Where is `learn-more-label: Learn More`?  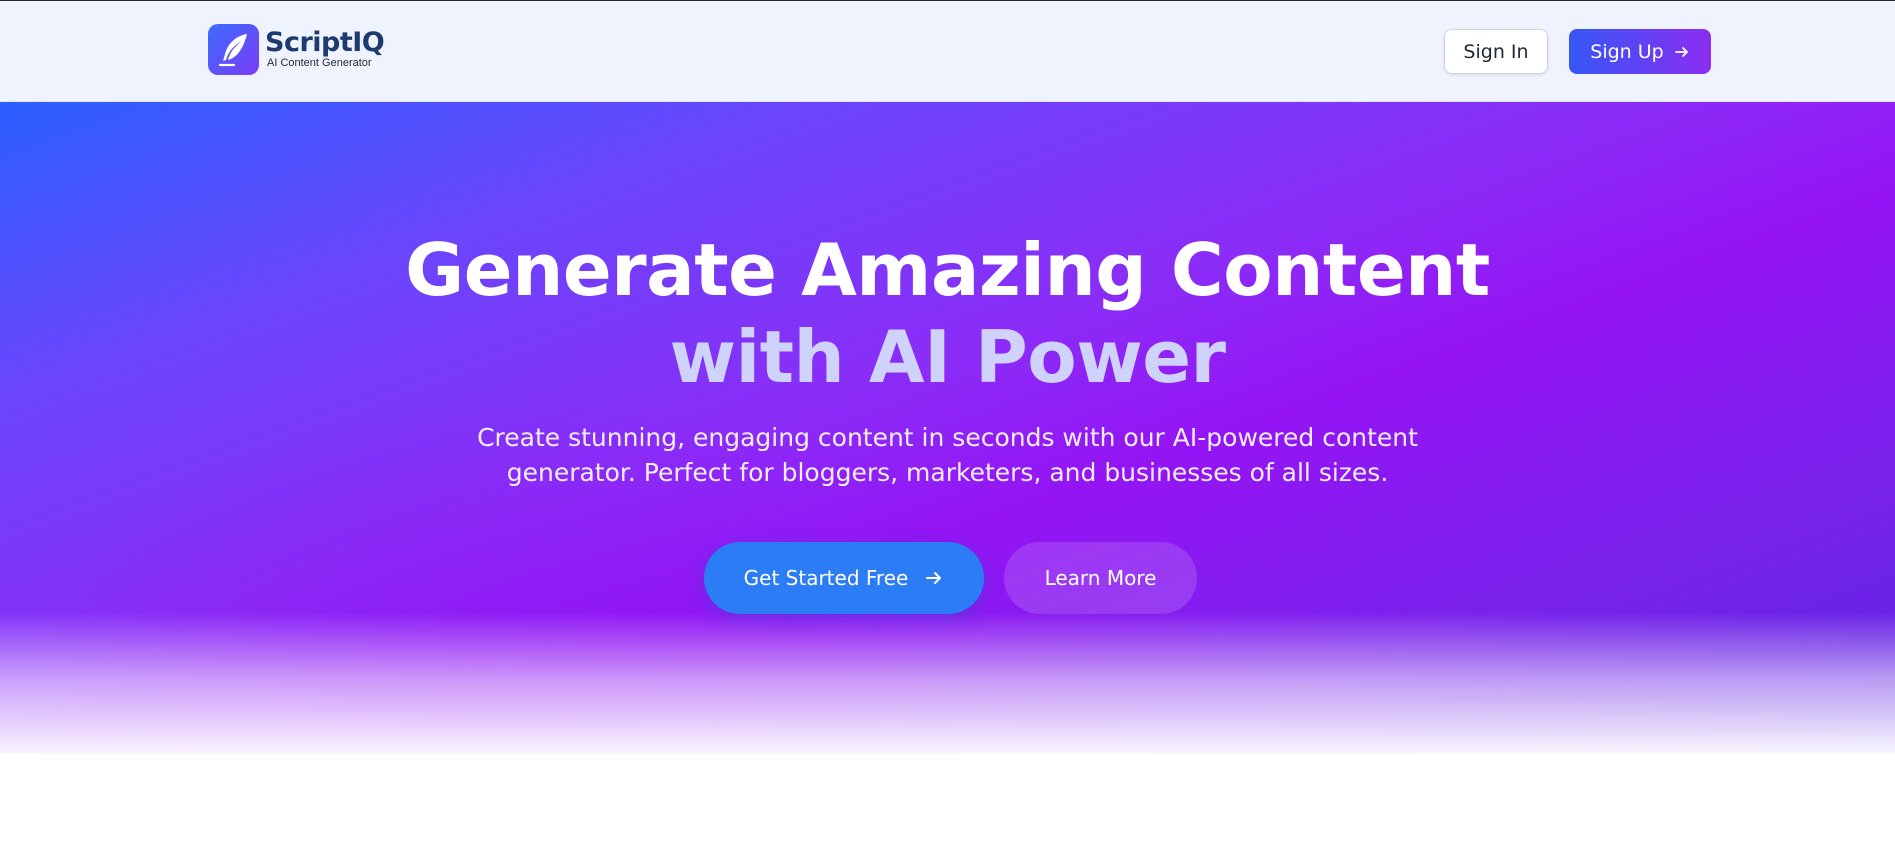
learn-more-label: Learn More is located at coordinates (1100, 578).